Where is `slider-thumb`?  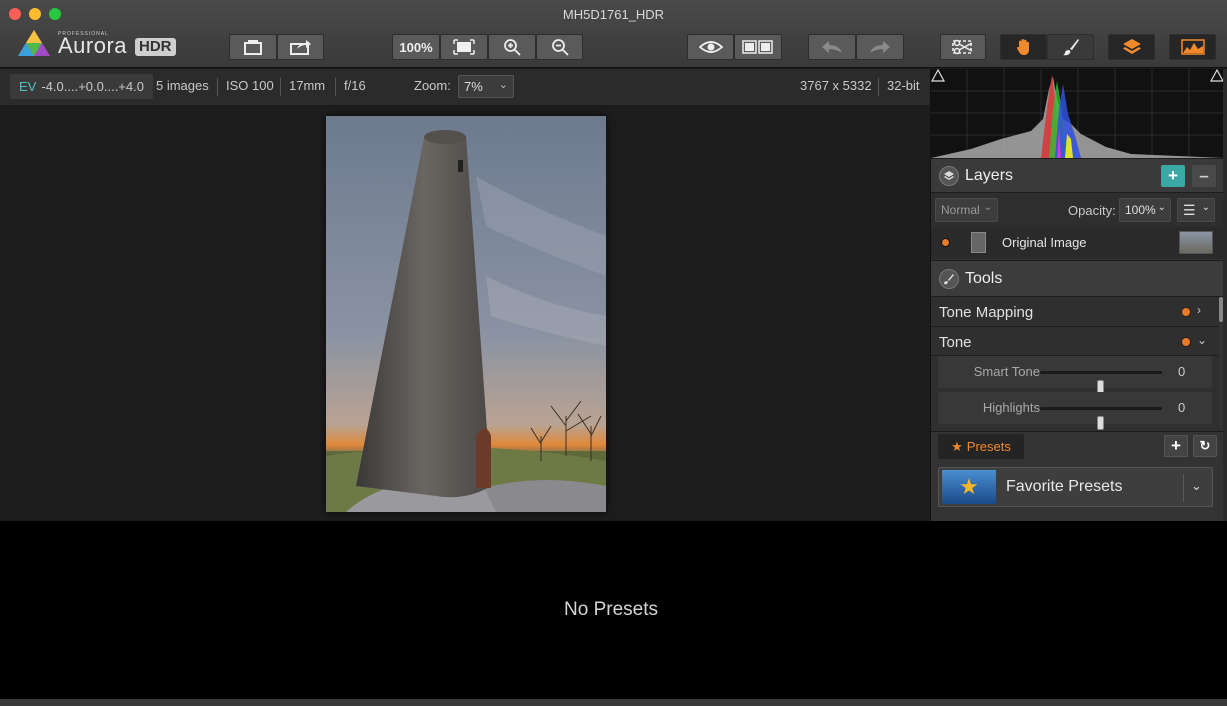
slider-thumb is located at coordinates (1100, 423).